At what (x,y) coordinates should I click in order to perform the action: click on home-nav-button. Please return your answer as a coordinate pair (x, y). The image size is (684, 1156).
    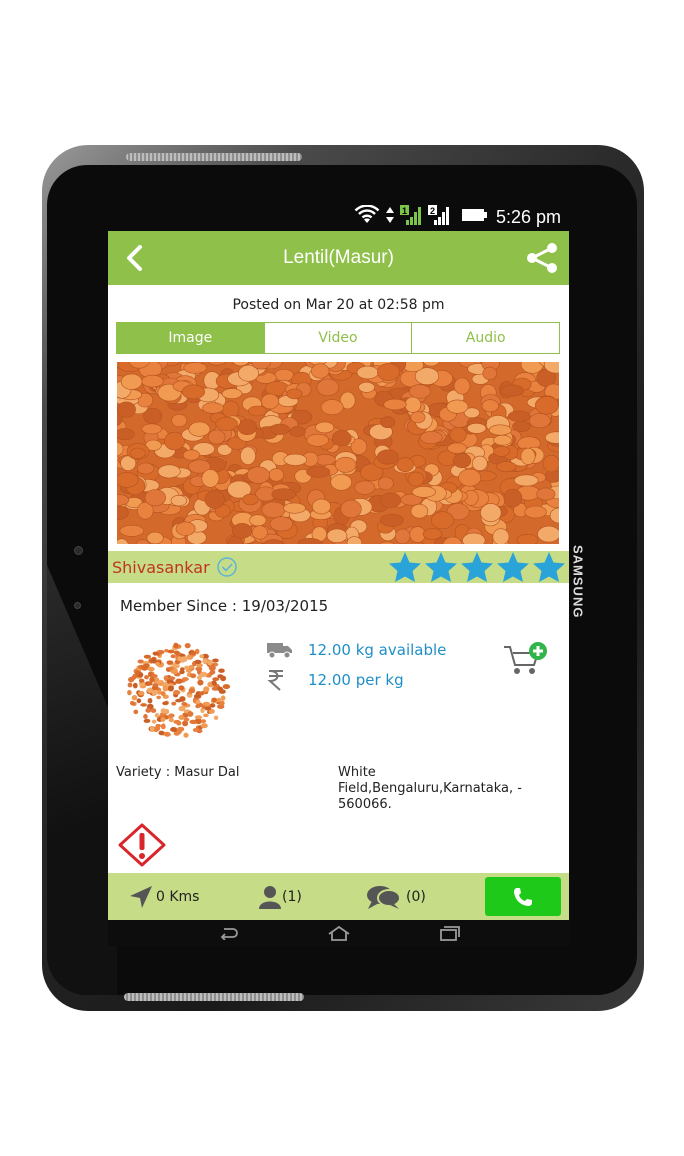
    Looking at the image, I should click on (339, 933).